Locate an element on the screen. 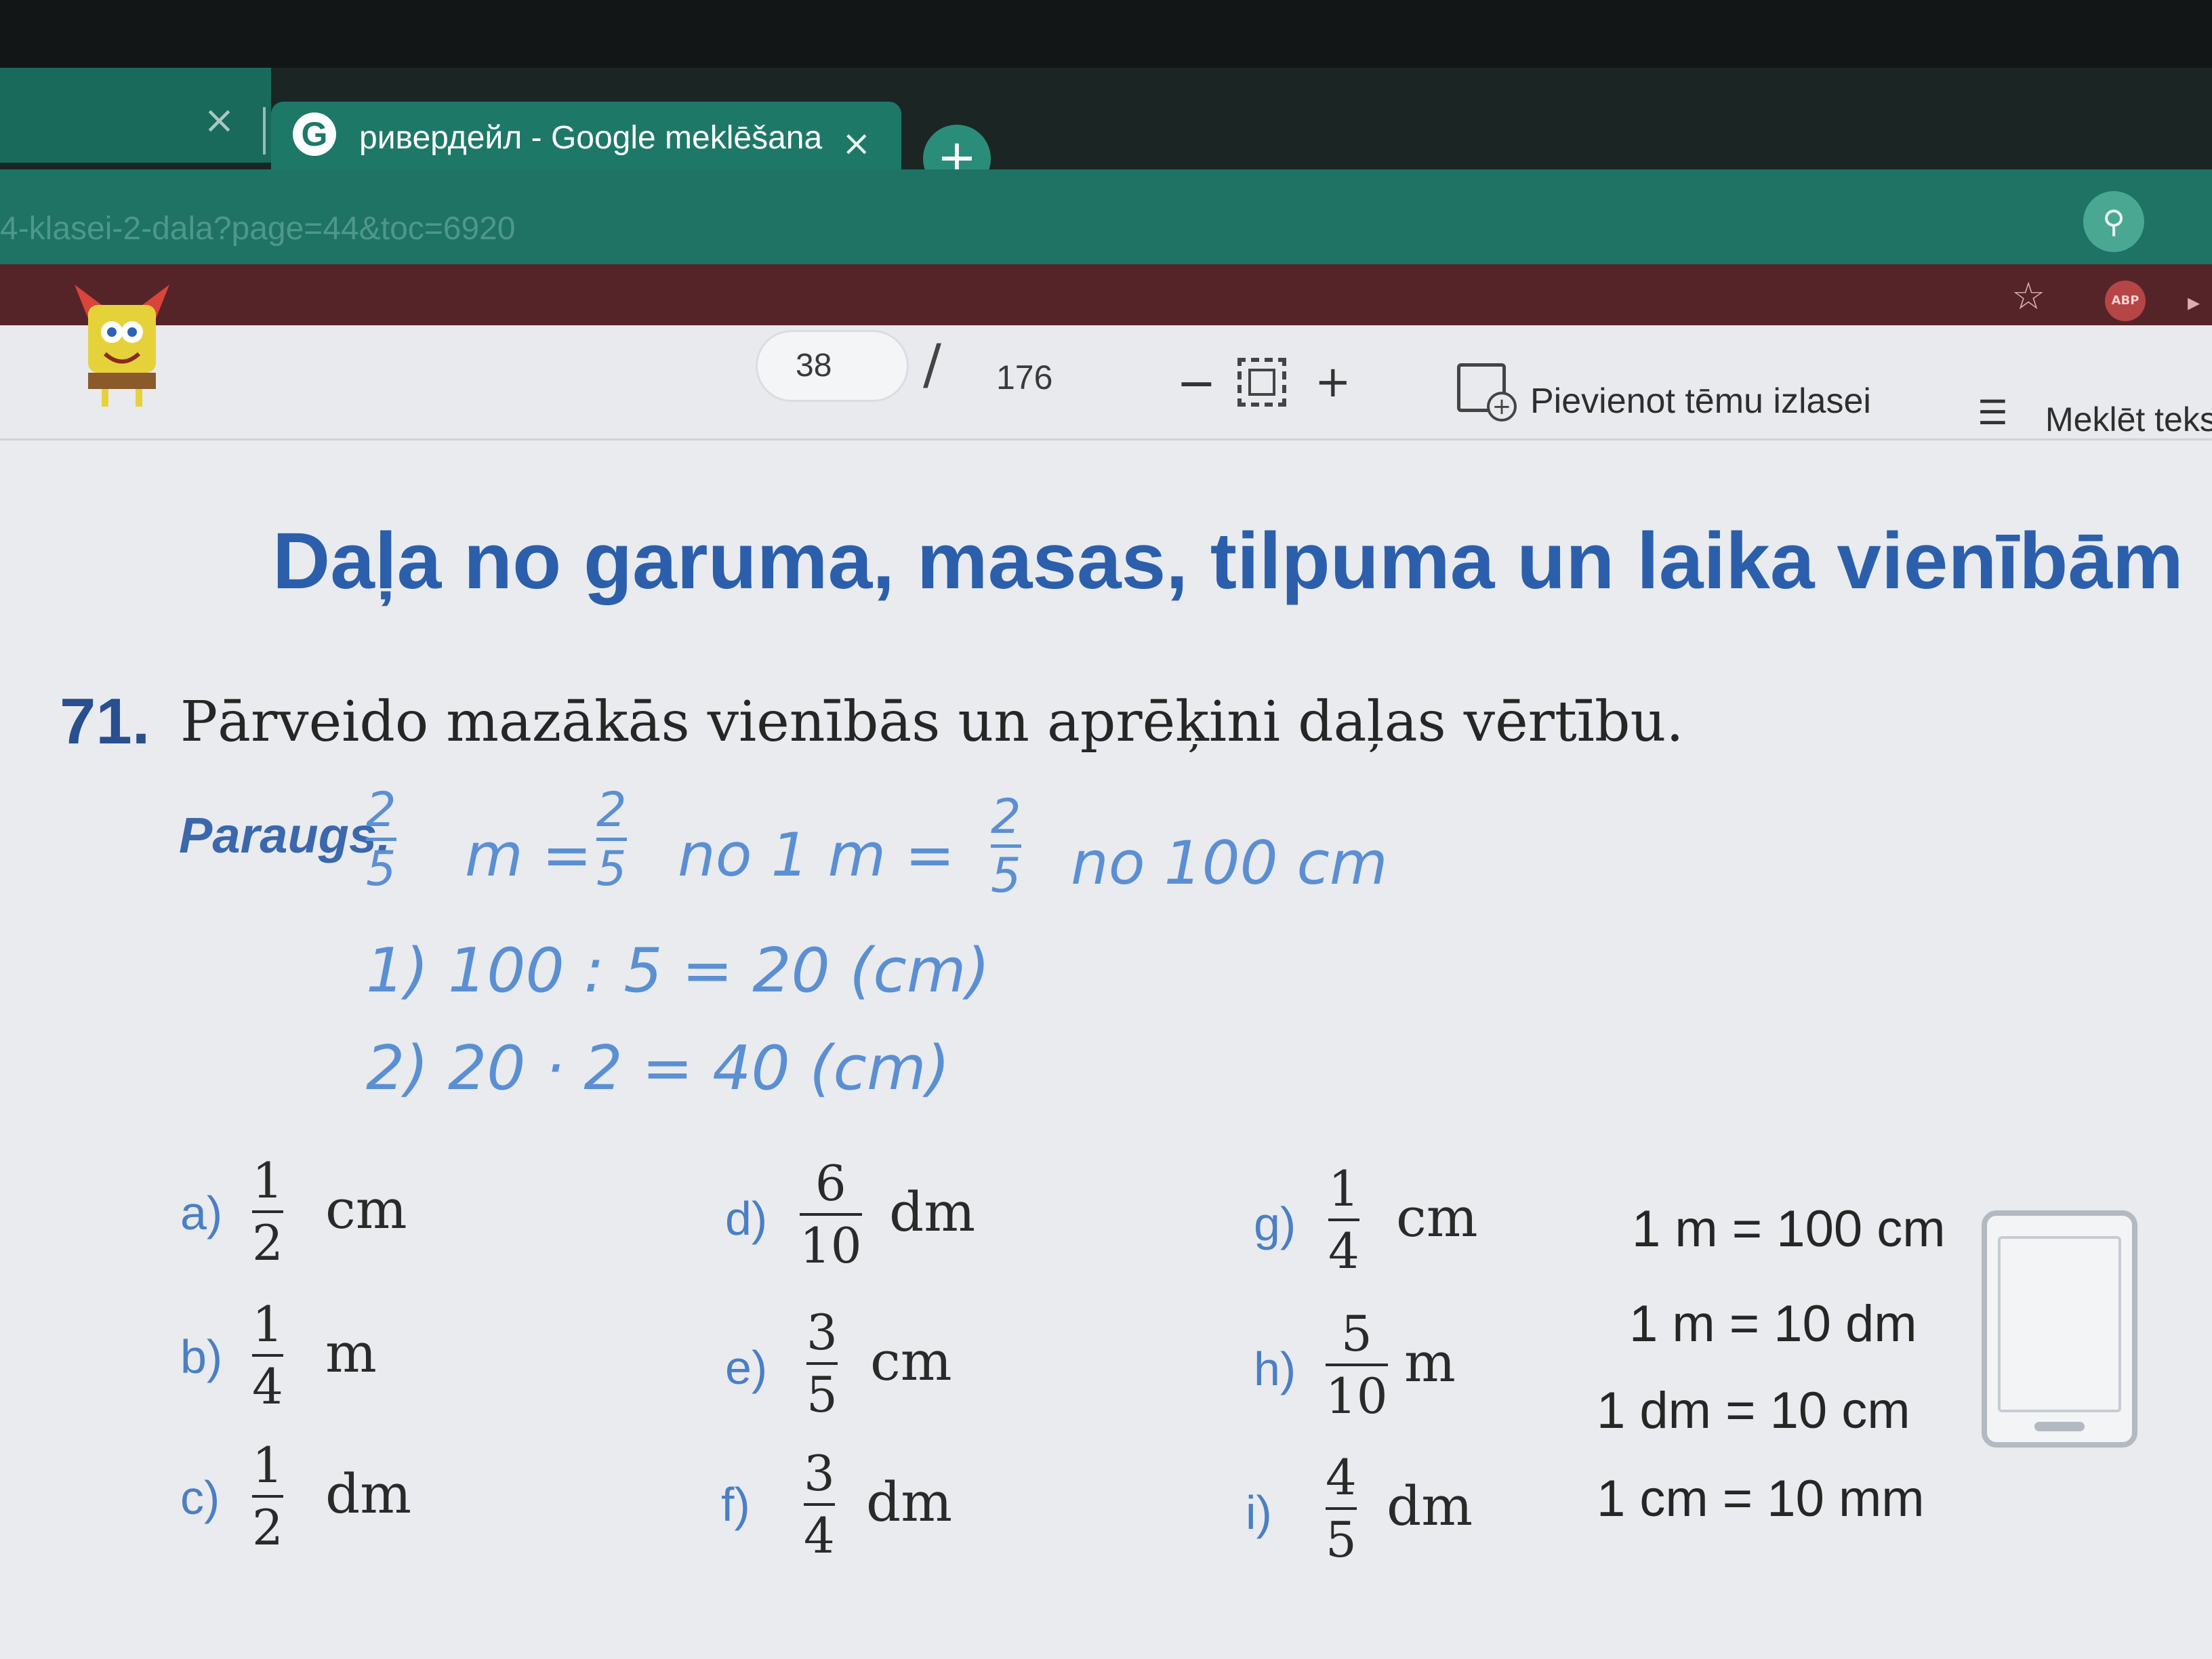 The height and width of the screenshot is (1659, 2212). item-fraction: 45 is located at coordinates (1341, 1509).